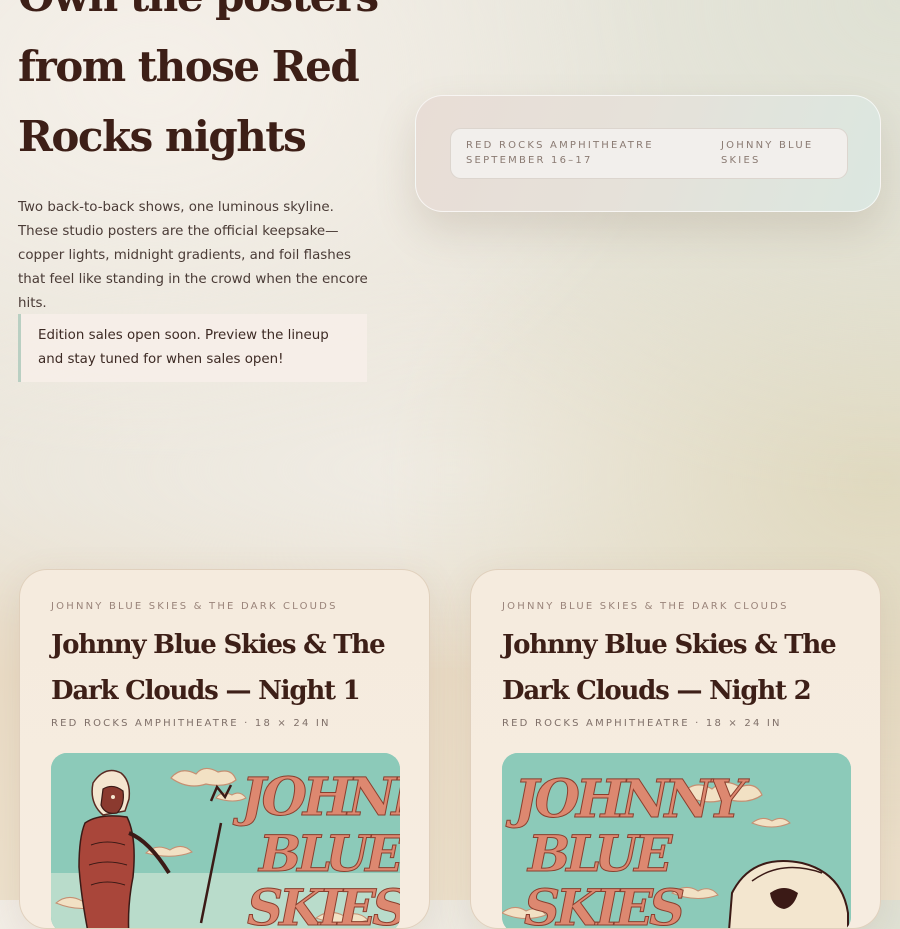 The width and height of the screenshot is (900, 929). What do you see at coordinates (767, 153) in the screenshot?
I see `event-artist: JOHNNY BLUE SKIES` at bounding box center [767, 153].